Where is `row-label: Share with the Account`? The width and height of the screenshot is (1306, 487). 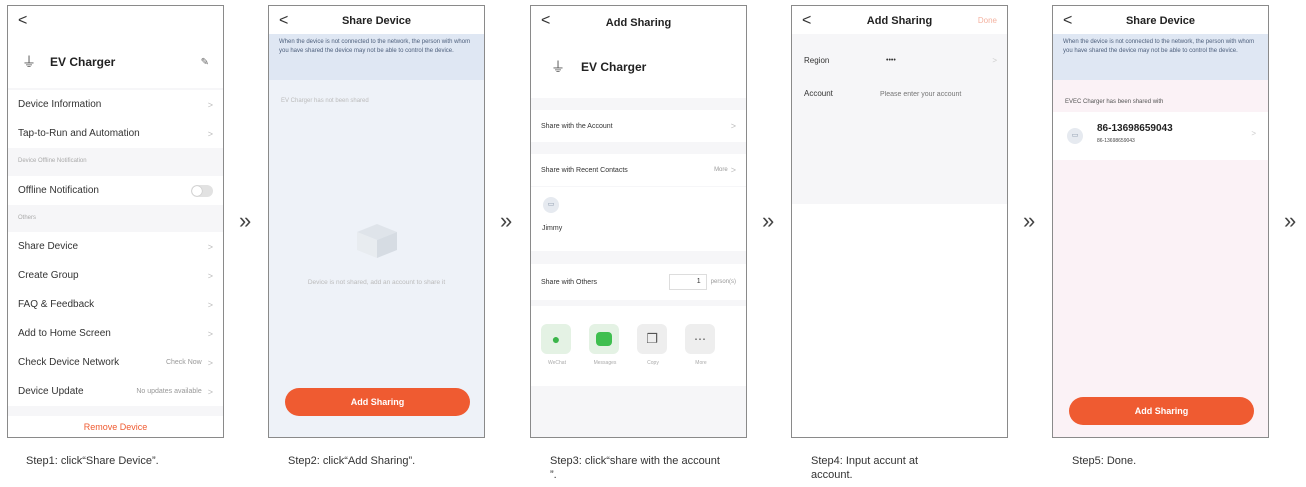
row-label: Share with the Account is located at coordinates (577, 126).